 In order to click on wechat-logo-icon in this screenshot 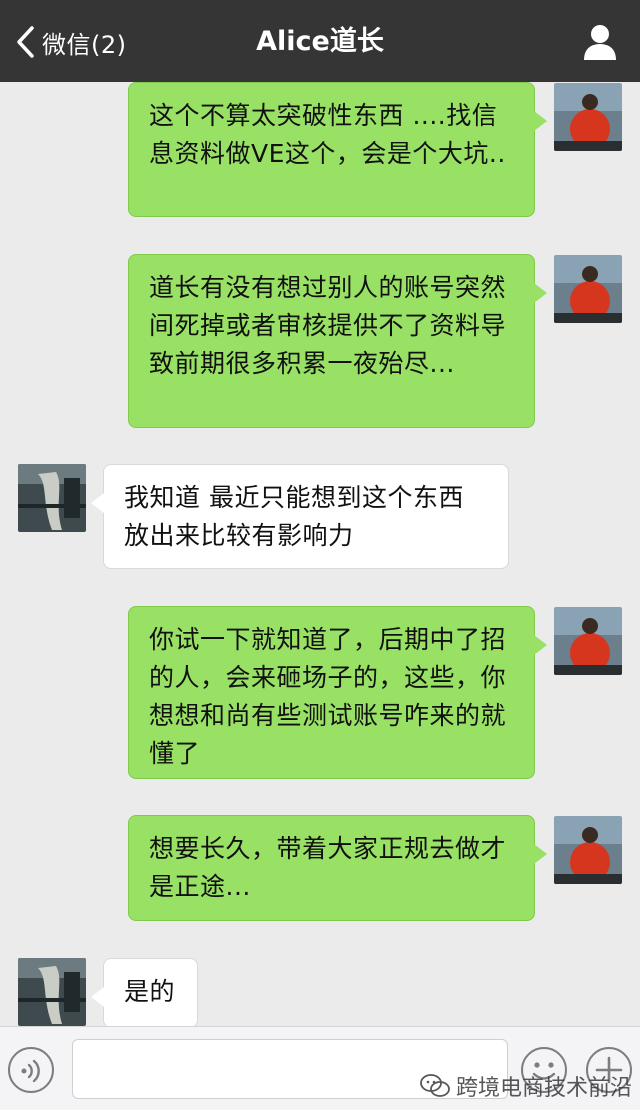, I will do `click(435, 1085)`.